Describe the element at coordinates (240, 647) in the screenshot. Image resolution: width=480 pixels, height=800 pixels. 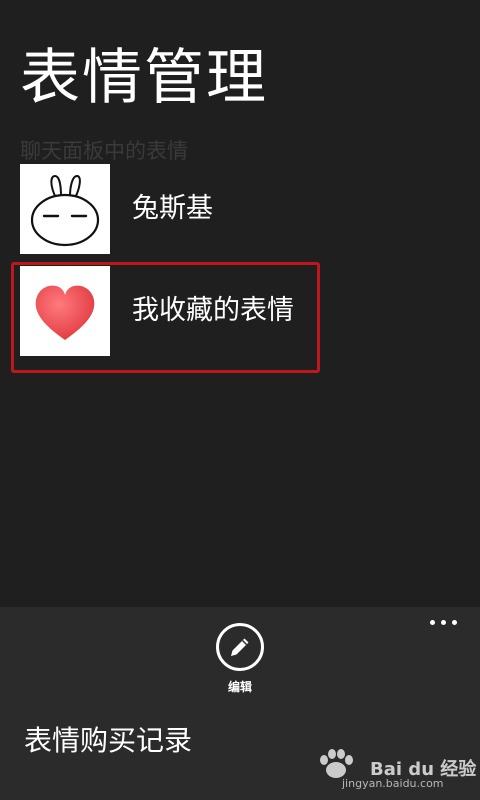
I see `pencil-icon` at that location.